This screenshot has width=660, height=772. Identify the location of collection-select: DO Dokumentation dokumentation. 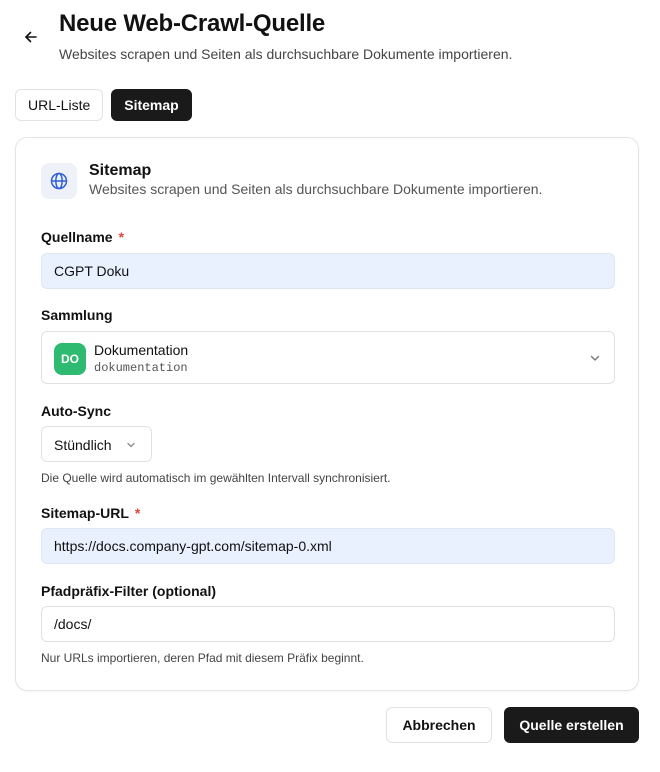
(328, 357).